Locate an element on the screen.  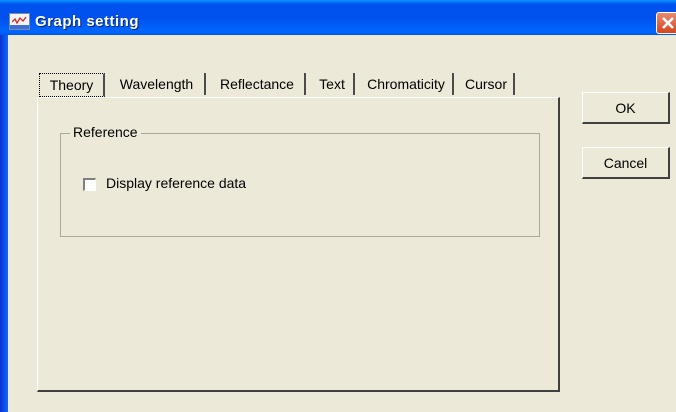
graph-app-icon is located at coordinates (19, 21).